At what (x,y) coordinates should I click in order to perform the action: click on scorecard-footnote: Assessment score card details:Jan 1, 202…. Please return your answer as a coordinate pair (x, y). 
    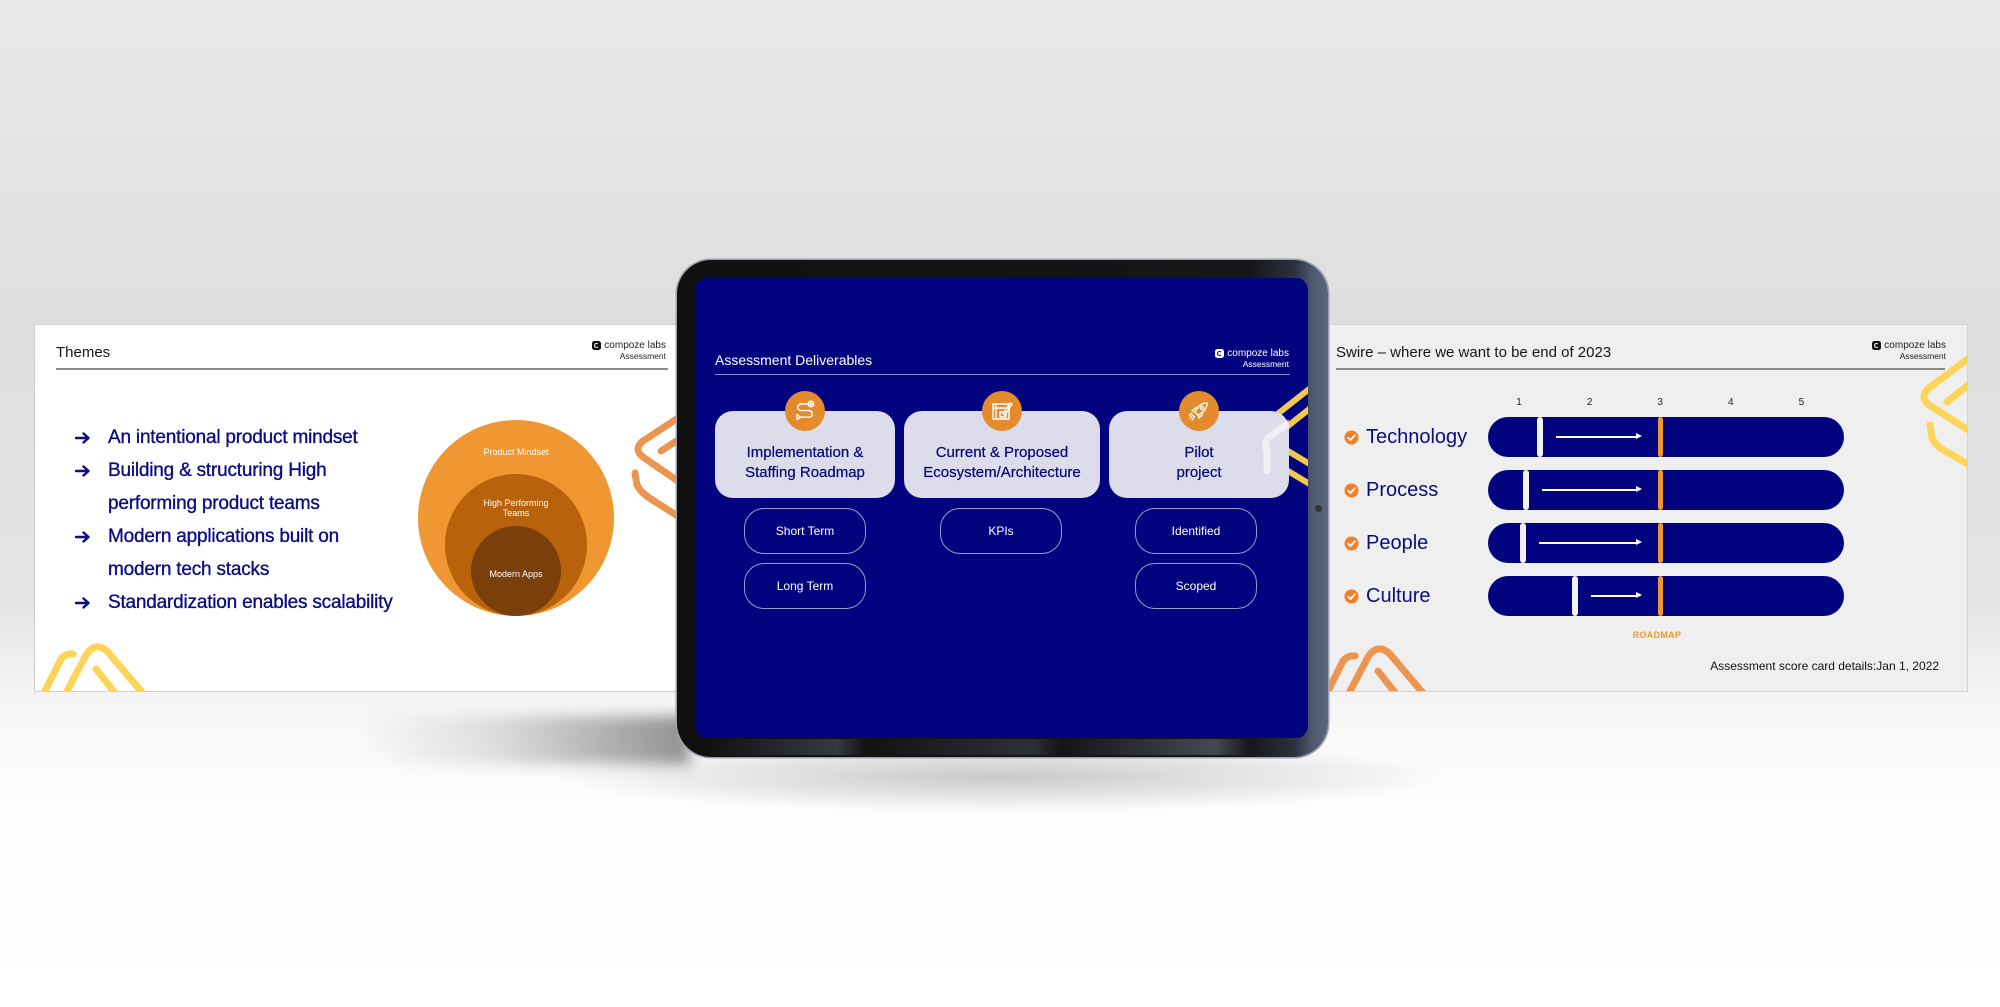
    Looking at the image, I should click on (1824, 666).